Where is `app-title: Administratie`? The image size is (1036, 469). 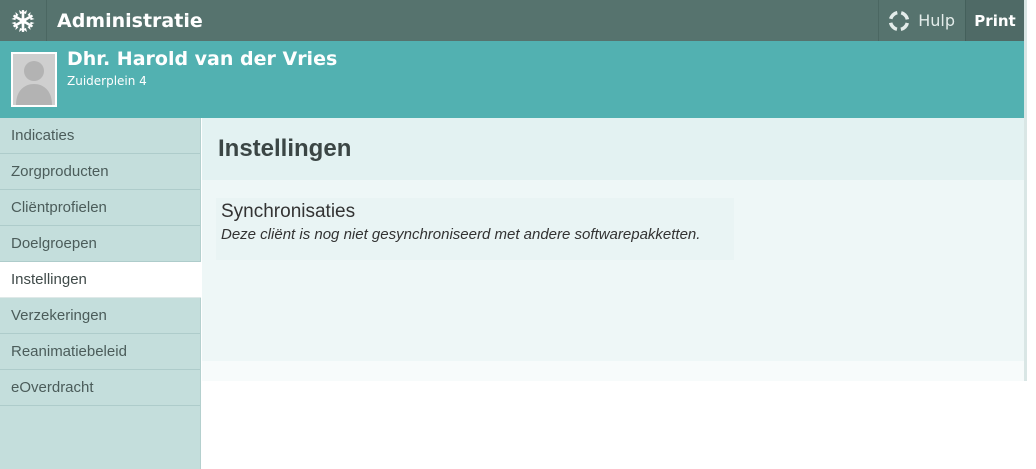 app-title: Administratie is located at coordinates (130, 20).